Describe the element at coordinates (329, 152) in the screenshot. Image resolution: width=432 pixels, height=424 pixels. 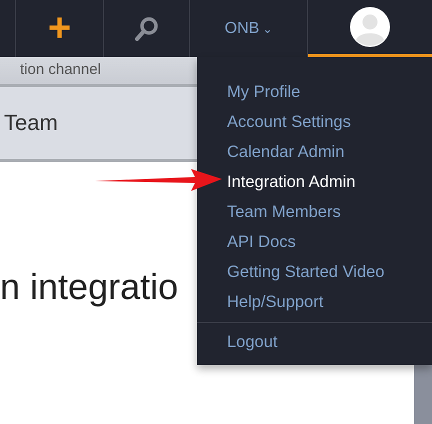
I see `menu-item: Calendar Admin` at that location.